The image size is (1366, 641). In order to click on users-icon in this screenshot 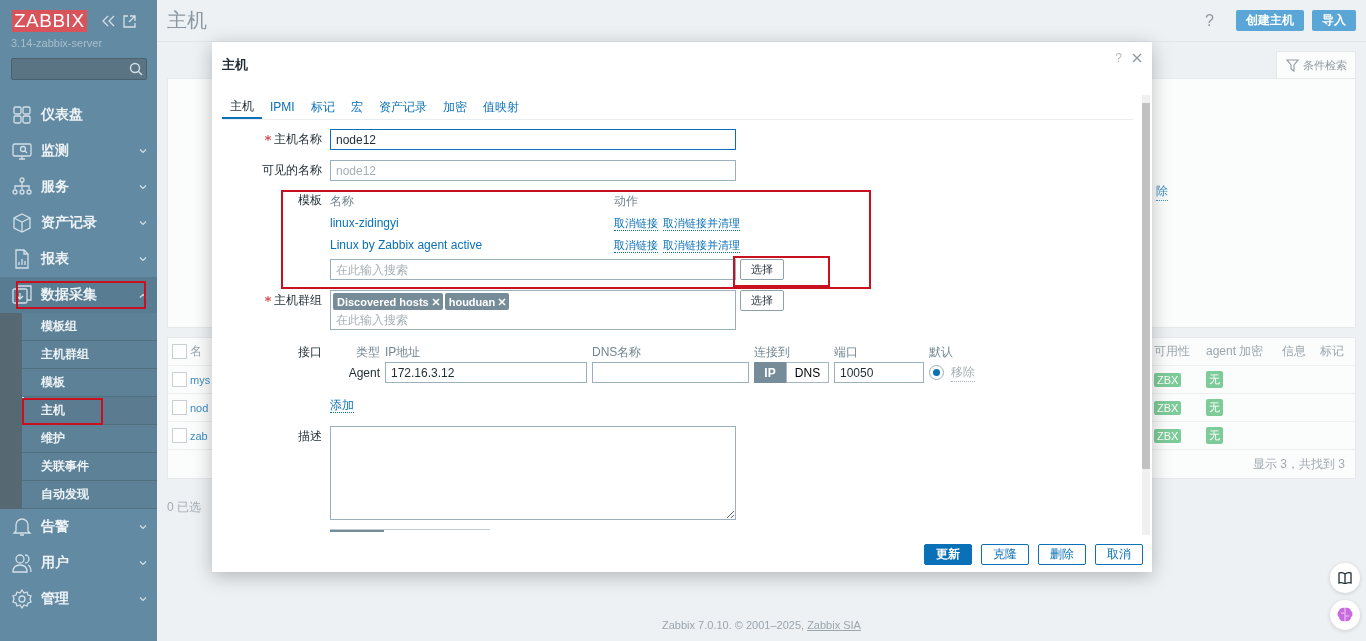, I will do `click(22, 563)`.